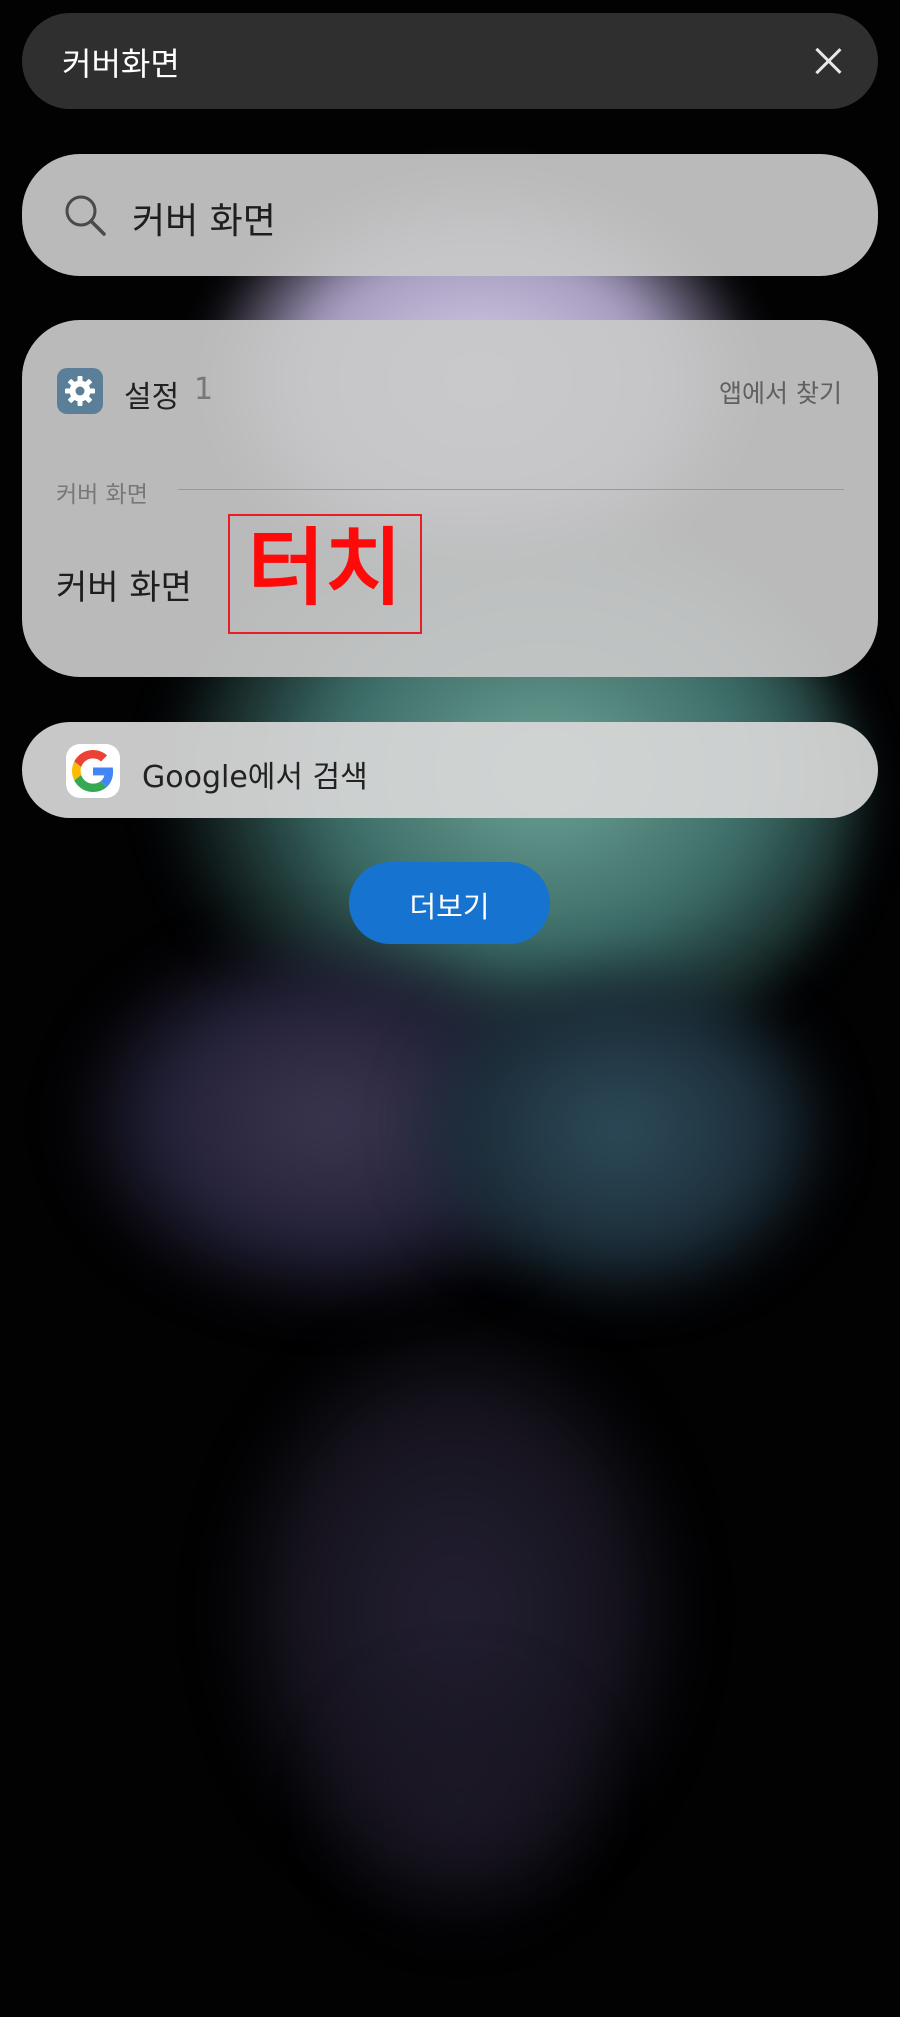  What do you see at coordinates (204, 218) in the screenshot?
I see `search-query: 커버 화면` at bounding box center [204, 218].